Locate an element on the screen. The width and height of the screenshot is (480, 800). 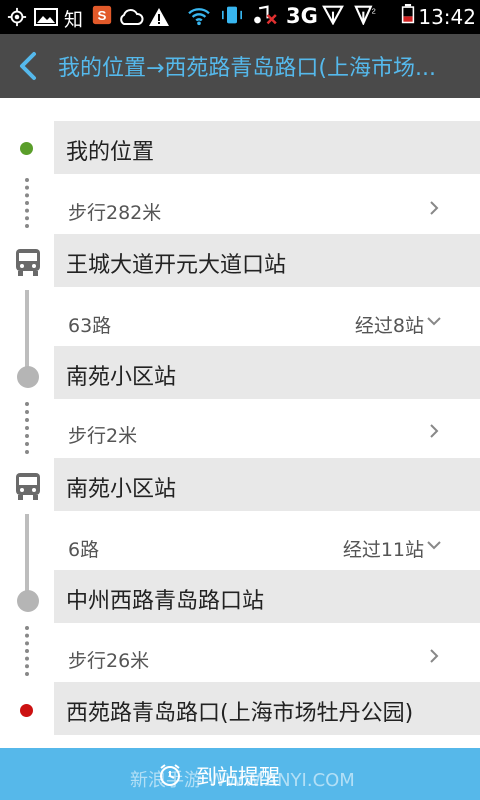
route-stop-start: 我的位置 is located at coordinates (267, 147).